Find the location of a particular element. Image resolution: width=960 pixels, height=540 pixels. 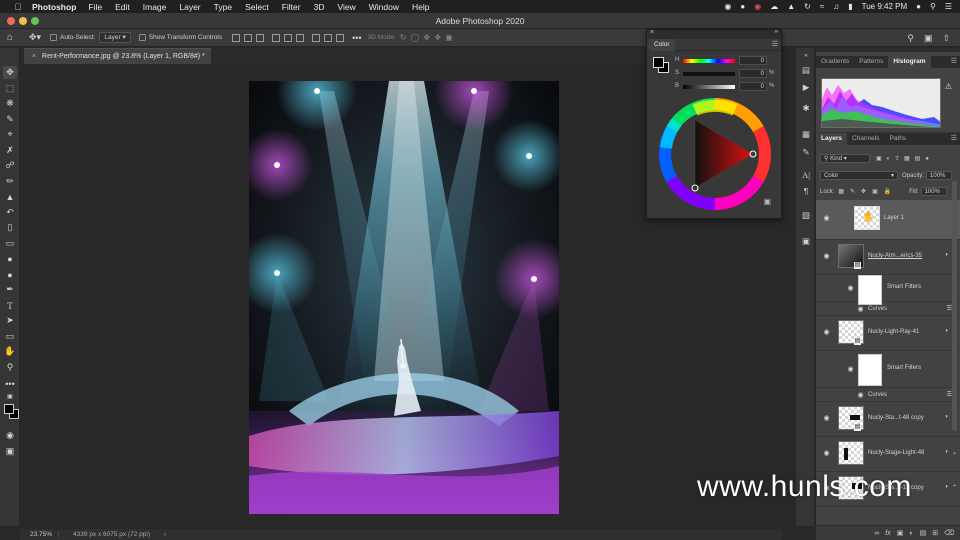

paragraph-icon: ¶ is located at coordinates (806, 191).